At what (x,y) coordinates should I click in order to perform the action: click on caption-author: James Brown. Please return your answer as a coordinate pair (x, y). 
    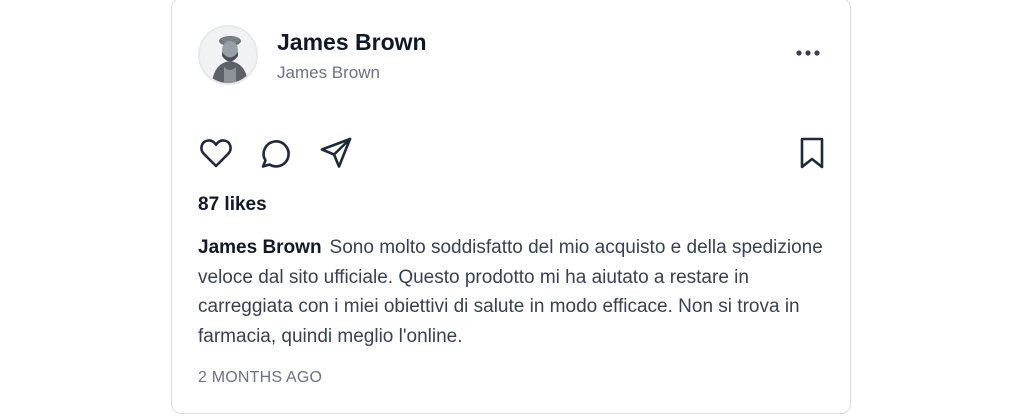
    Looking at the image, I should click on (260, 247).